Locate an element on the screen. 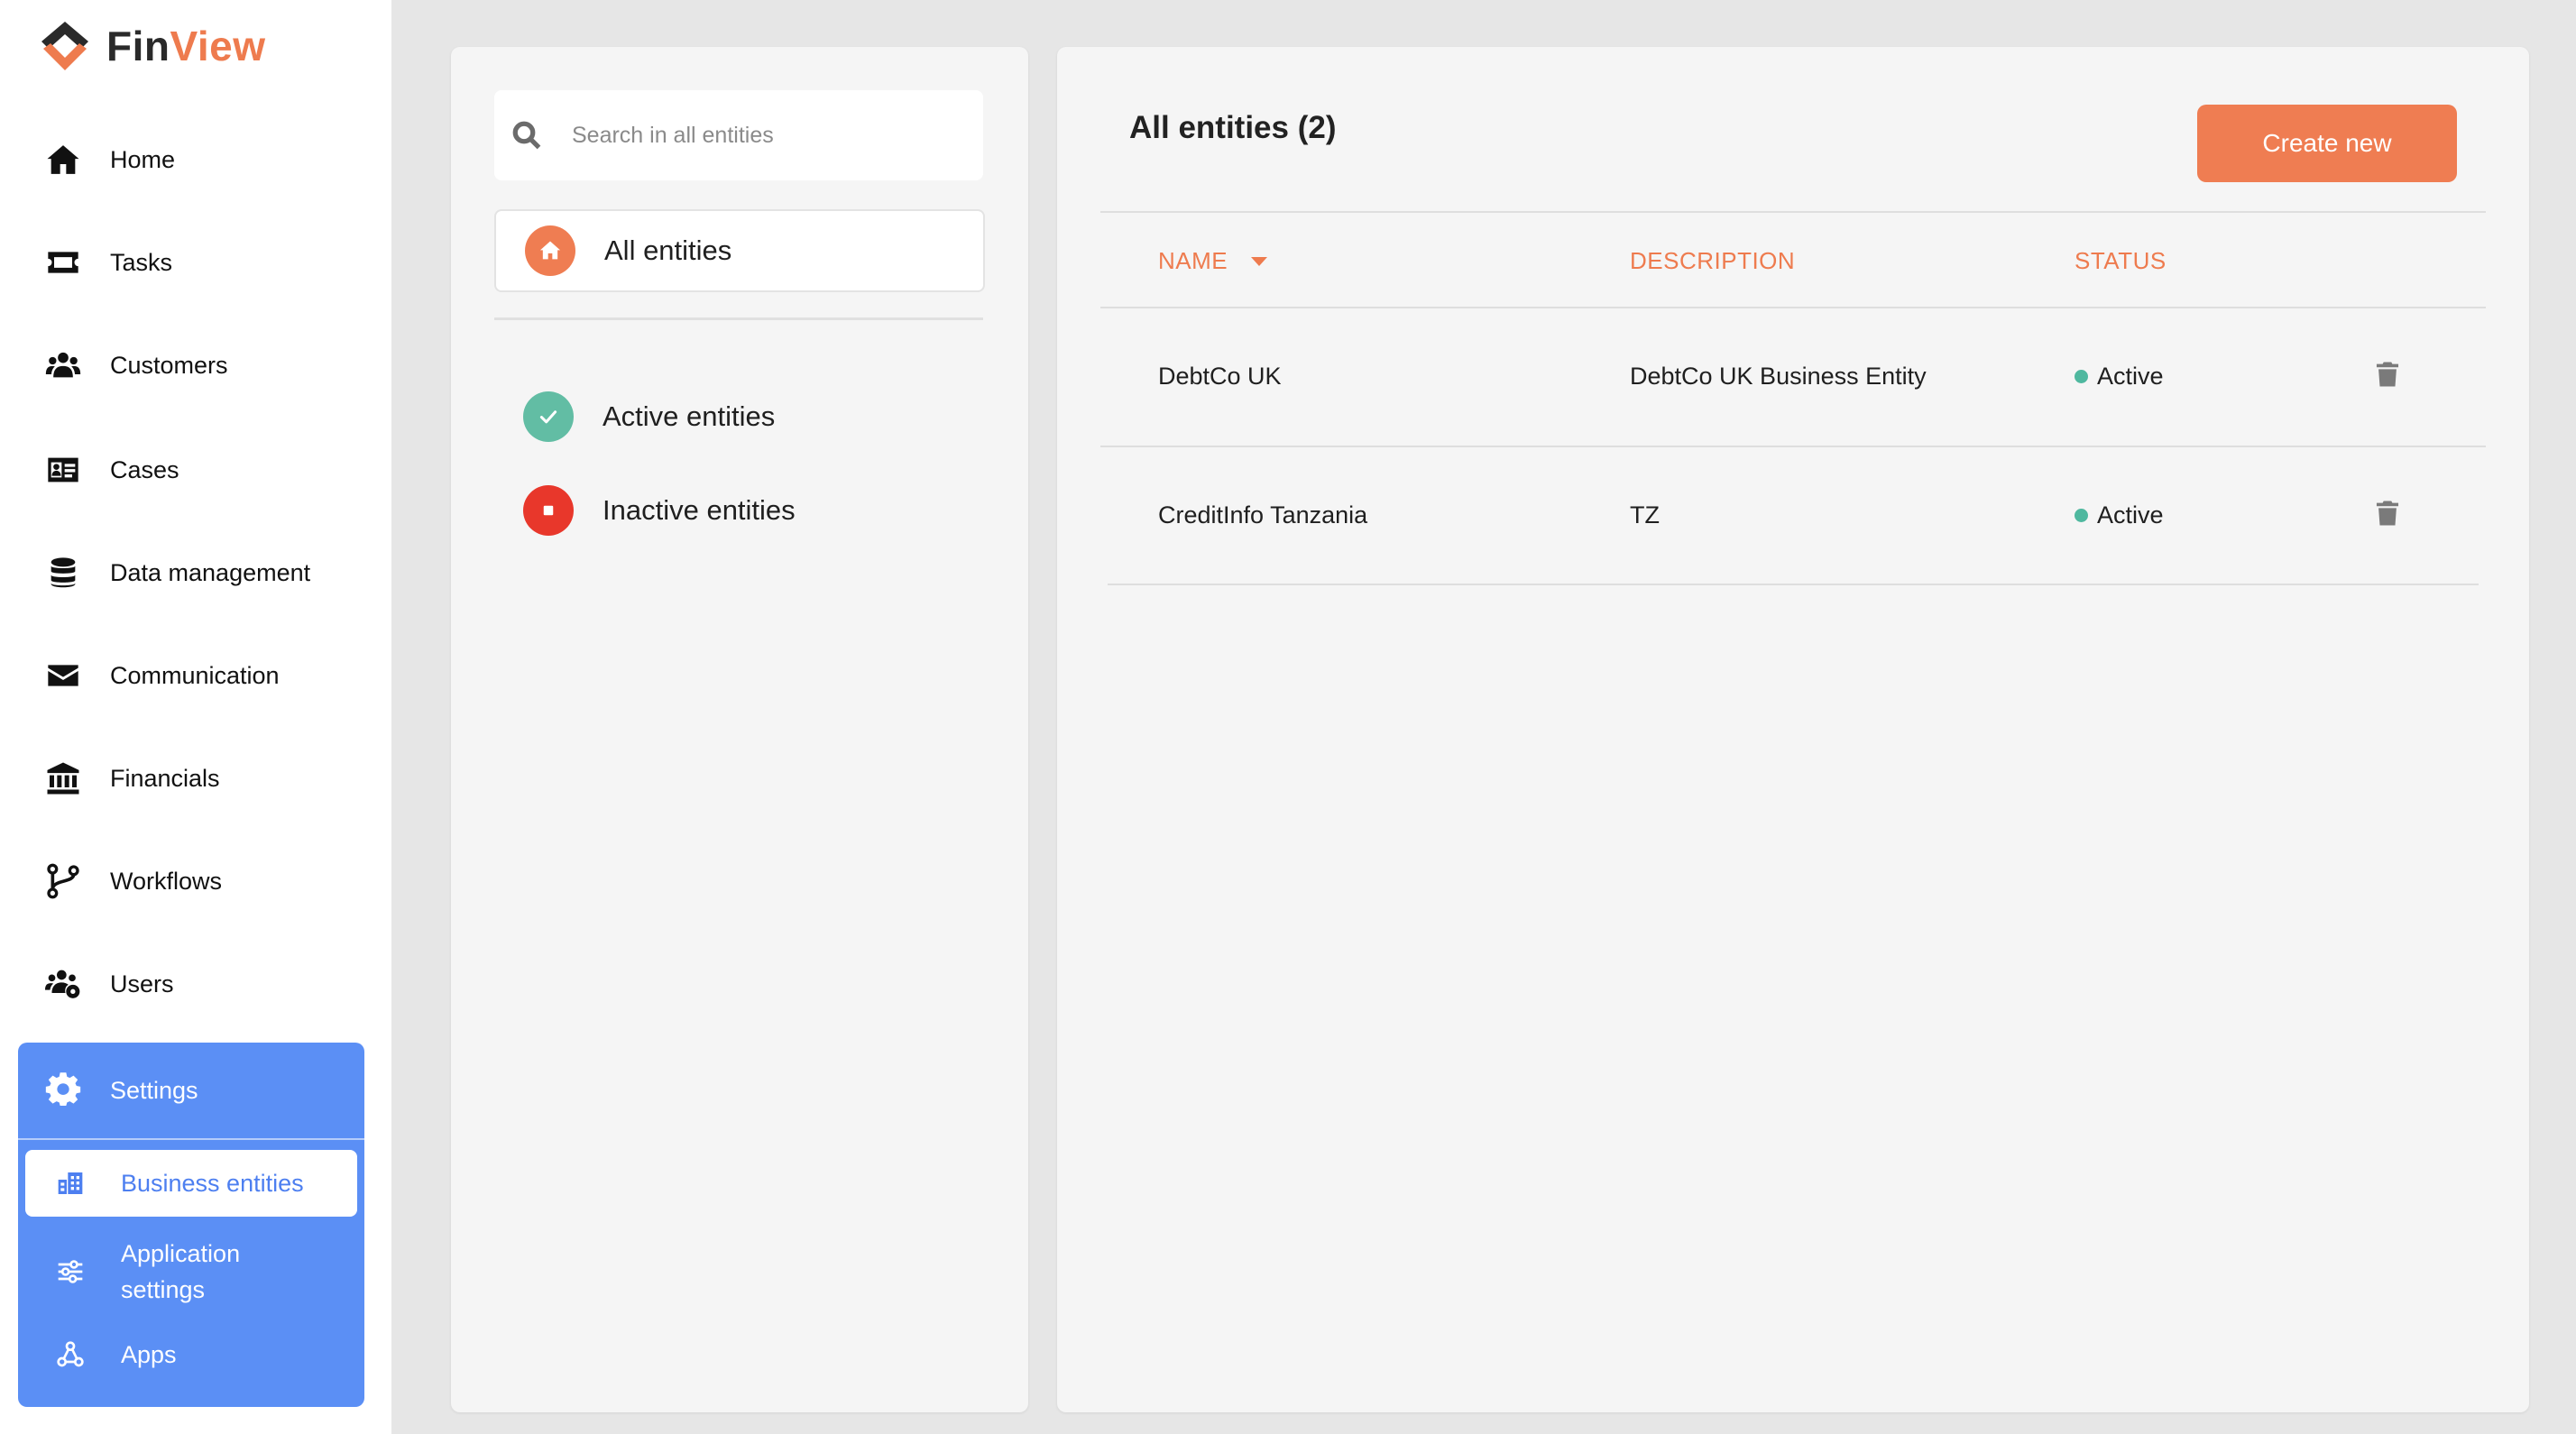 The image size is (2576, 1434). column-header-status: STATUS is located at coordinates (2121, 261).